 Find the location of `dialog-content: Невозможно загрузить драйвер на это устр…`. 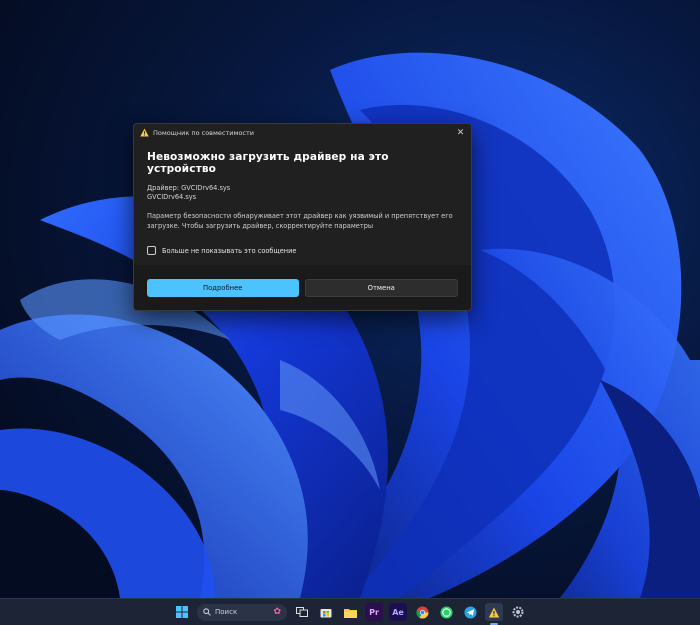

dialog-content: Невозможно загрузить драйвер на это устр… is located at coordinates (302, 198).